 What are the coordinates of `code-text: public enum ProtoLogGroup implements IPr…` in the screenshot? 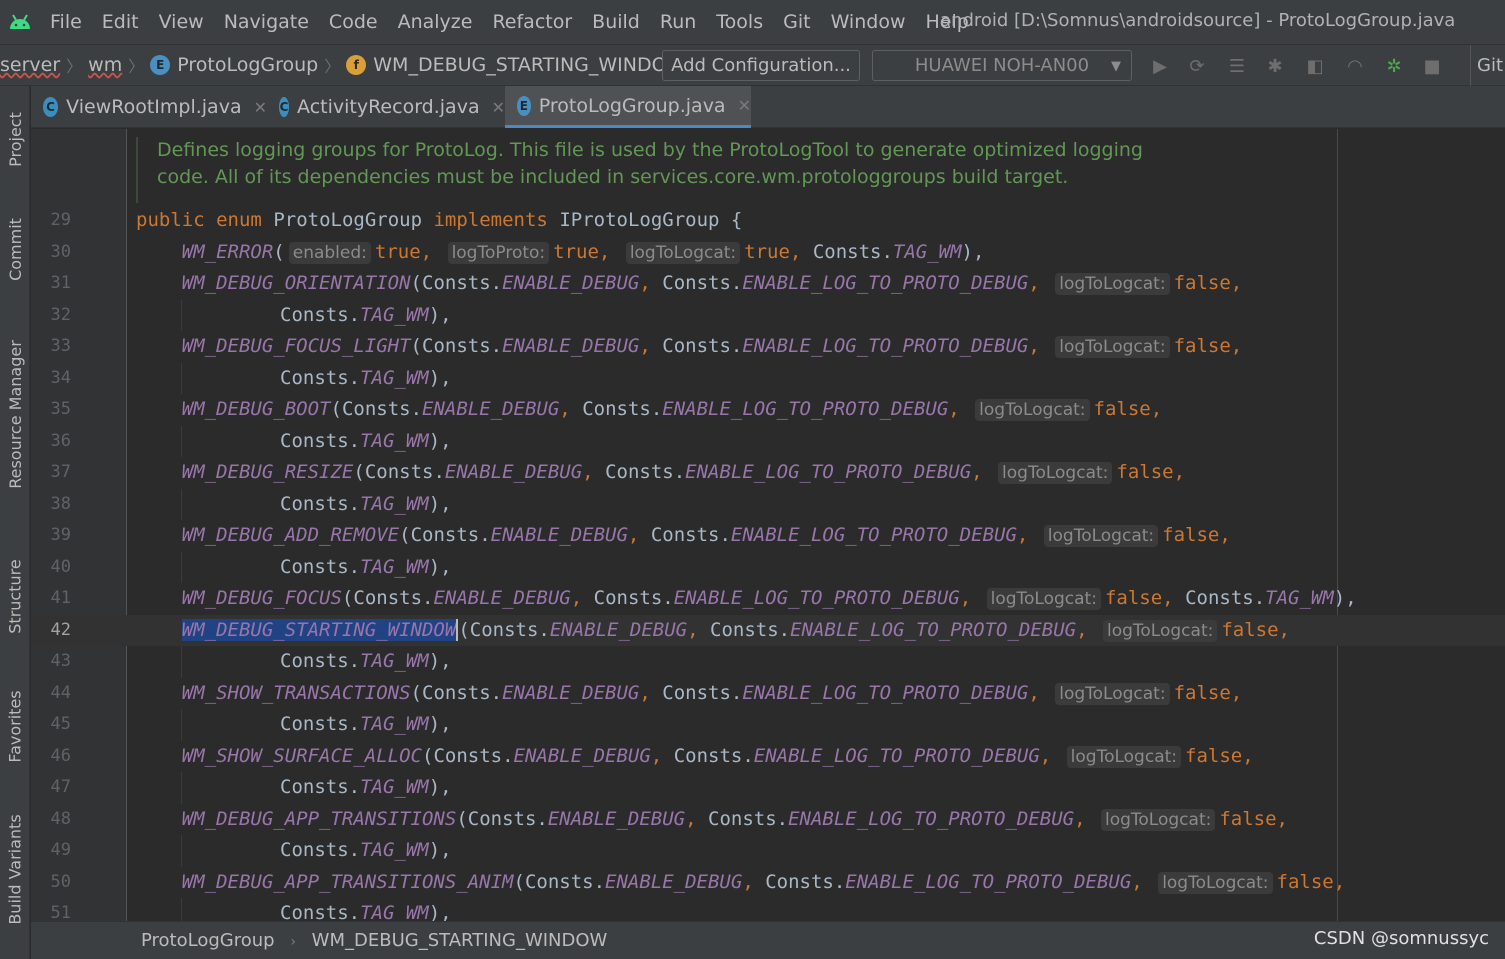 It's located at (439, 220).